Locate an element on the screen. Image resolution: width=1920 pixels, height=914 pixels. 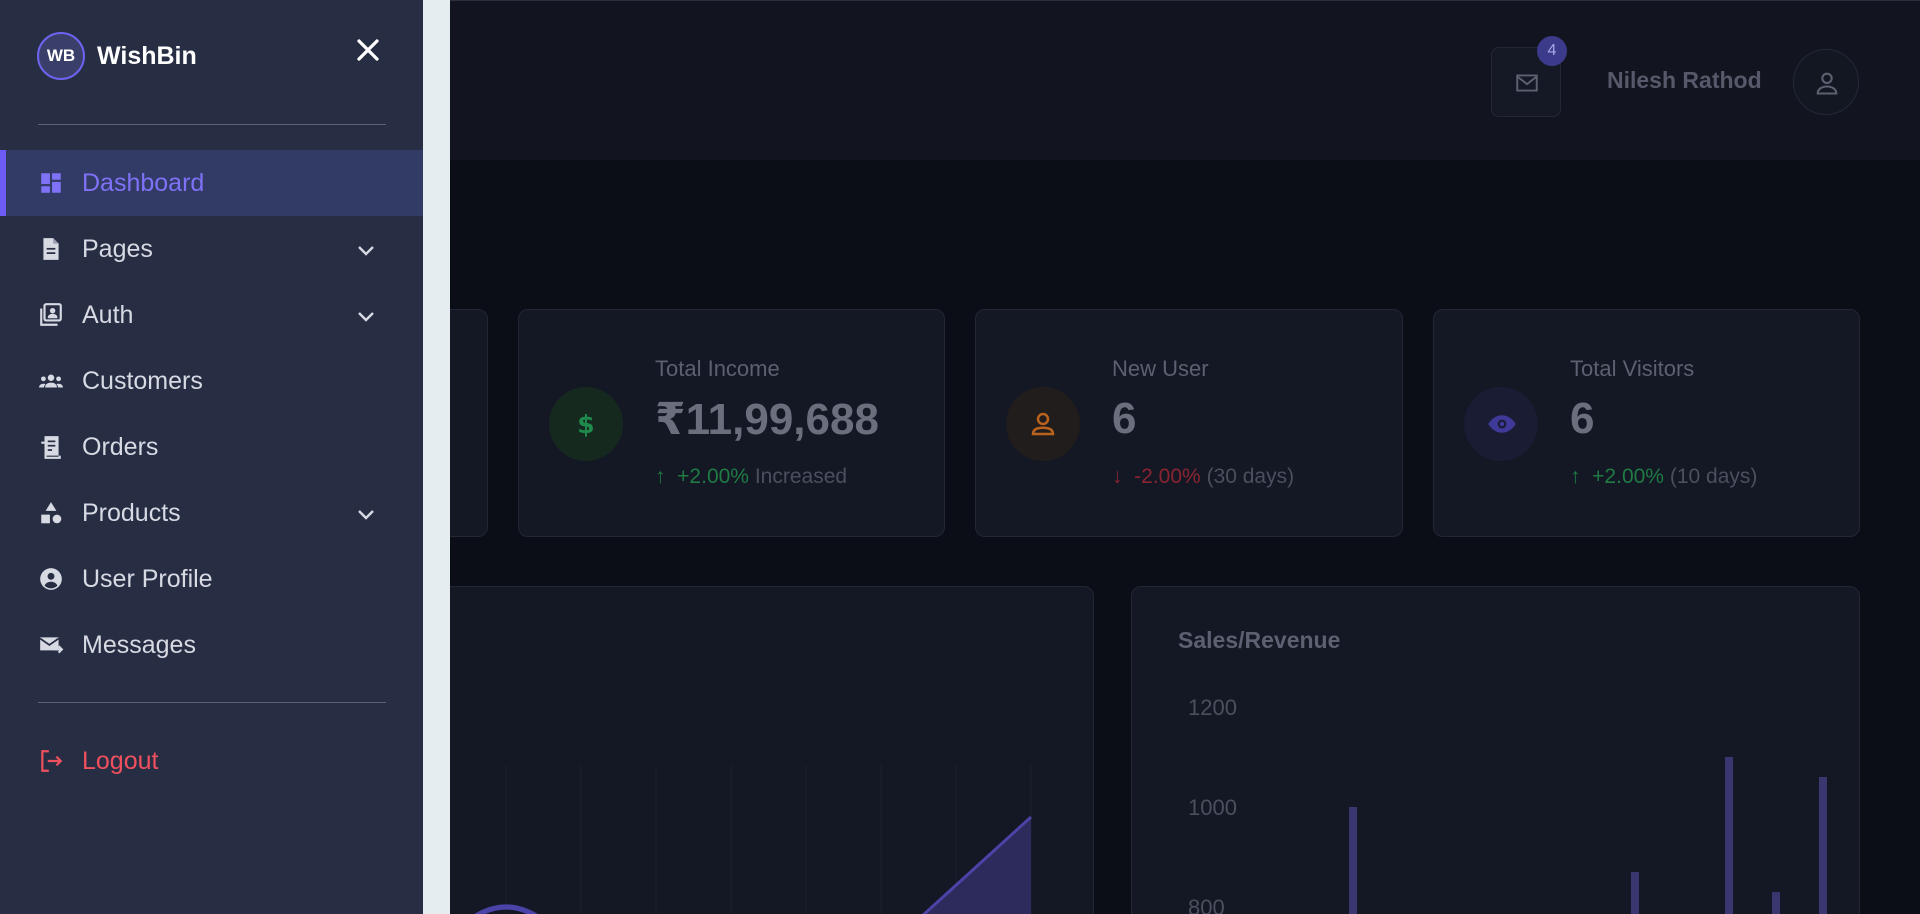
close-sidebar-button is located at coordinates (368, 50).